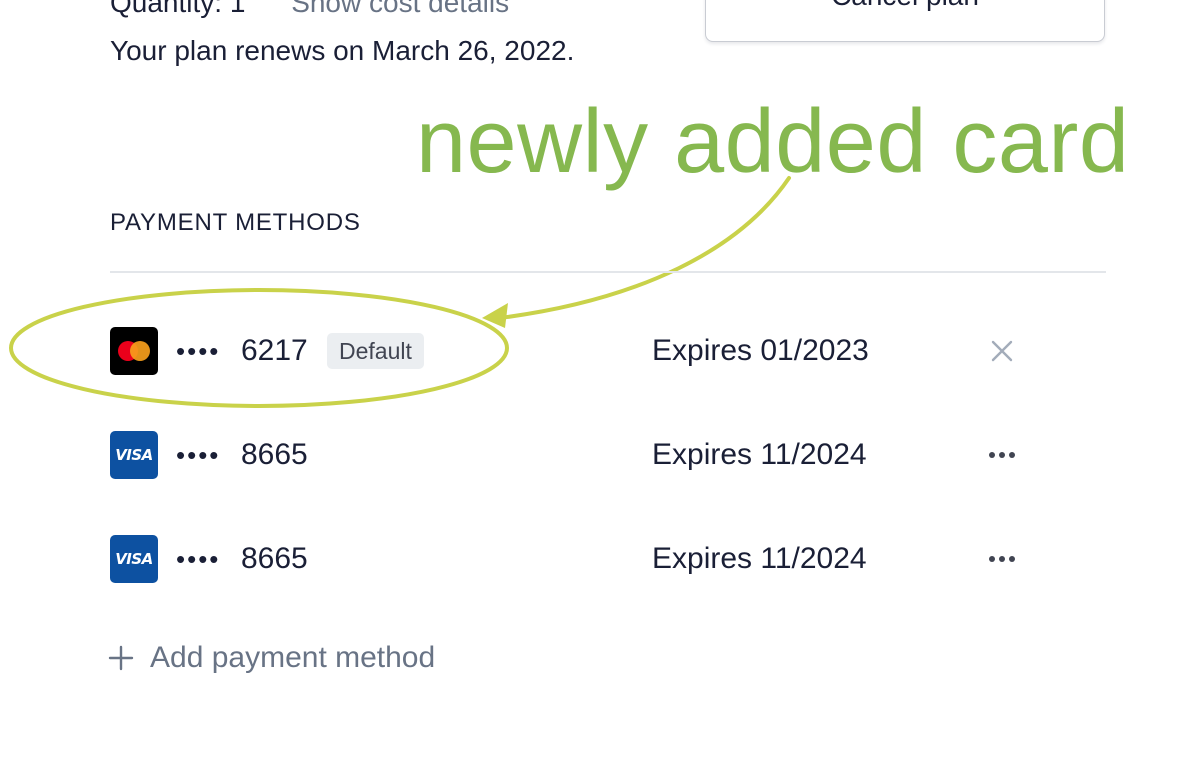 The height and width of the screenshot is (762, 1184). I want to click on payment-method-row: •••• 6217 Default Expires 01/2023, so click(608, 351).